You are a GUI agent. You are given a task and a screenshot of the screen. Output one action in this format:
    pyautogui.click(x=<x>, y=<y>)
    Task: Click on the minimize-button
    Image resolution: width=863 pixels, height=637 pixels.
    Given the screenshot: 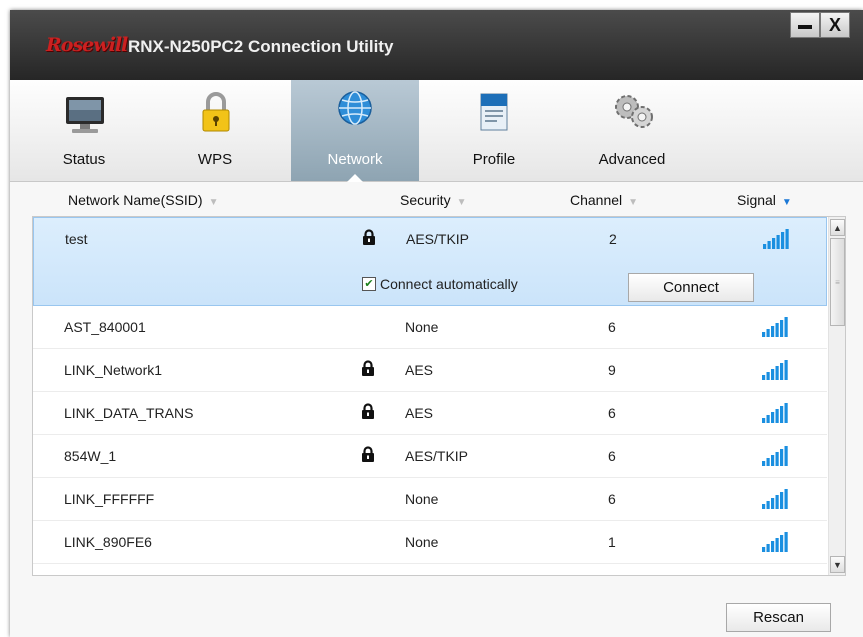 What is the action you would take?
    pyautogui.click(x=805, y=25)
    